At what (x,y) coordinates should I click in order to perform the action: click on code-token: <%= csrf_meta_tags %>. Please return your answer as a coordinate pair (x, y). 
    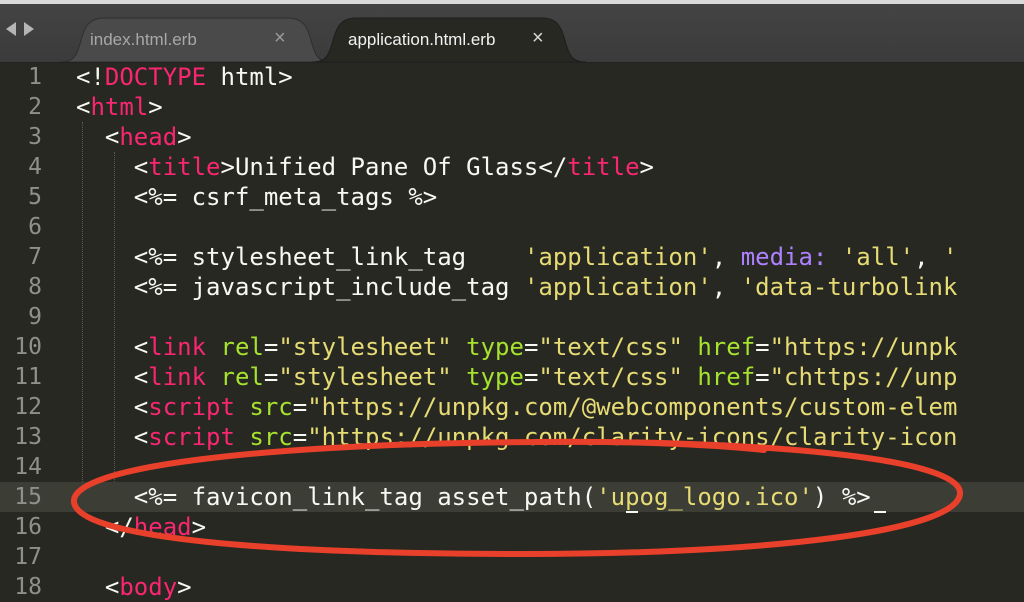
    Looking at the image, I should click on (257, 197).